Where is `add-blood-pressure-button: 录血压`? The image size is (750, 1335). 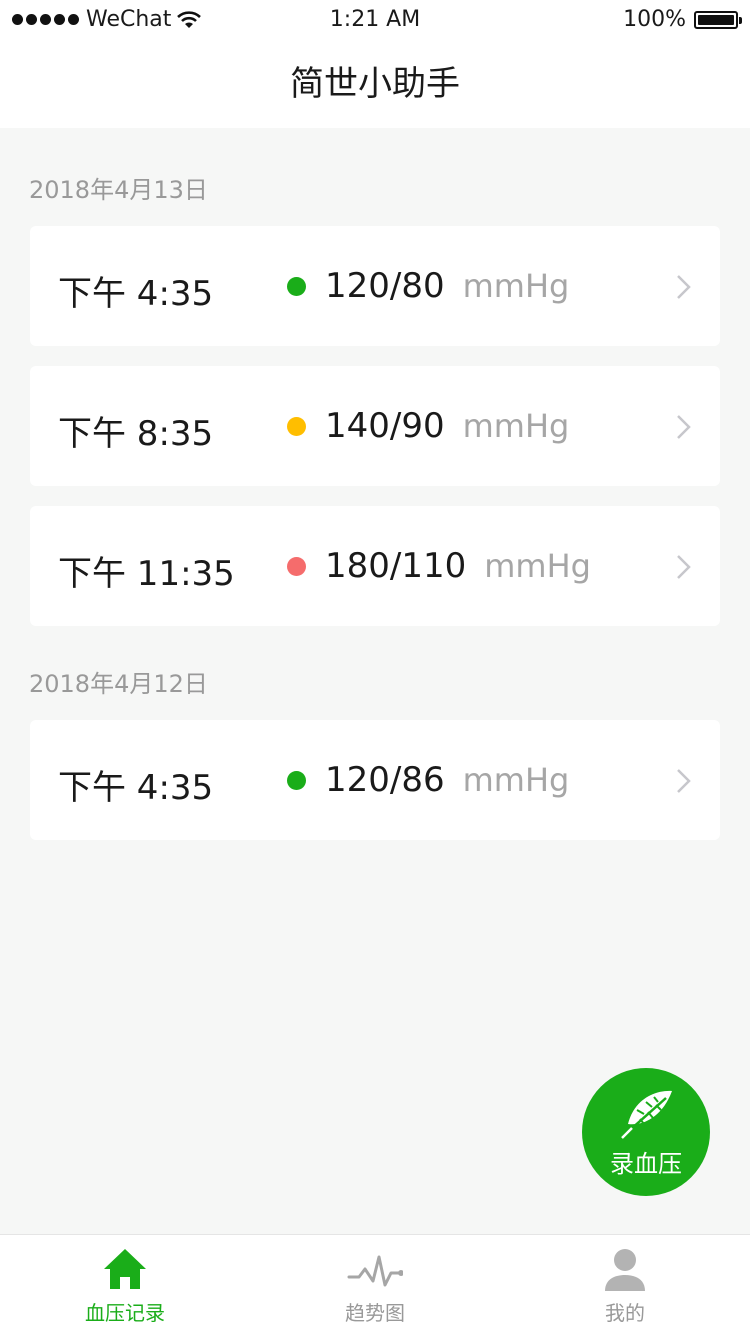 add-blood-pressure-button: 录血压 is located at coordinates (646, 1132).